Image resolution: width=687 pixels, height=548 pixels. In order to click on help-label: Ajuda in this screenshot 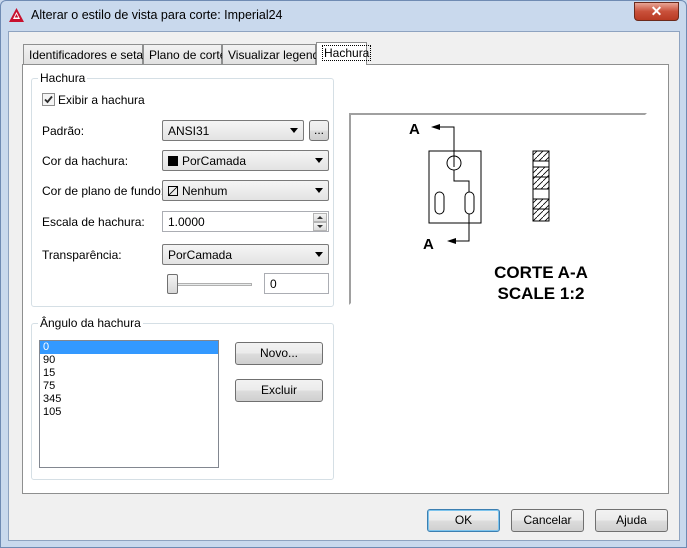, I will do `click(631, 520)`.